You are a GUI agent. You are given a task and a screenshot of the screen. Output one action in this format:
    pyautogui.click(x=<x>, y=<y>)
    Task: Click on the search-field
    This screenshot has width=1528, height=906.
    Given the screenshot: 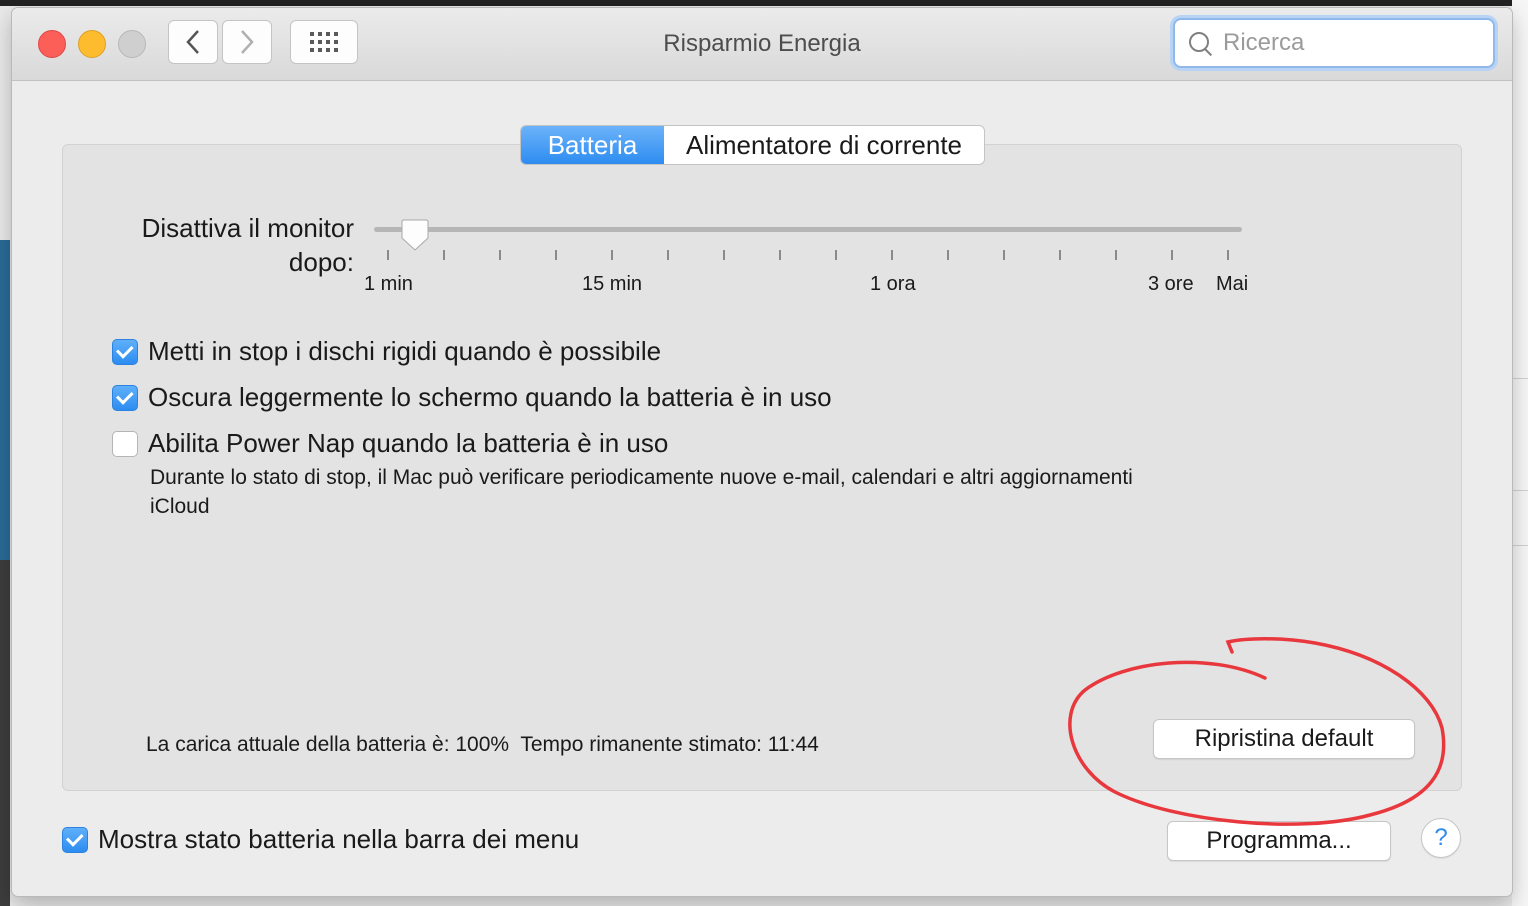 What is the action you would take?
    pyautogui.click(x=1334, y=43)
    